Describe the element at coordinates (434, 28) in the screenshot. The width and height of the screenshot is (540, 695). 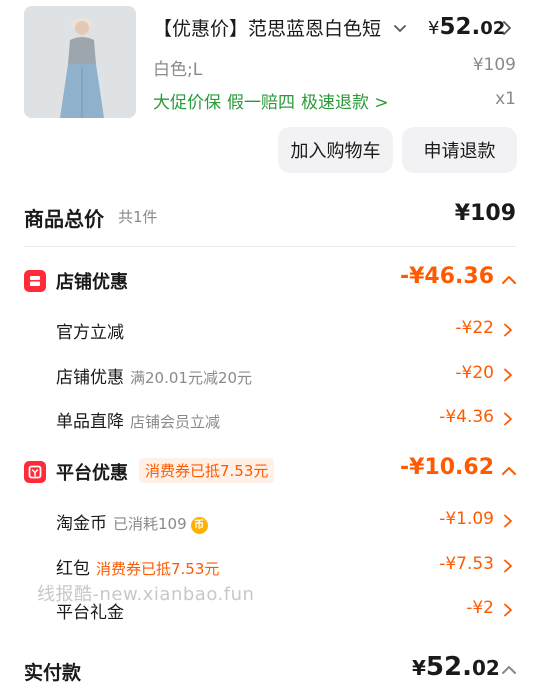
I see `price-currency: ¥` at that location.